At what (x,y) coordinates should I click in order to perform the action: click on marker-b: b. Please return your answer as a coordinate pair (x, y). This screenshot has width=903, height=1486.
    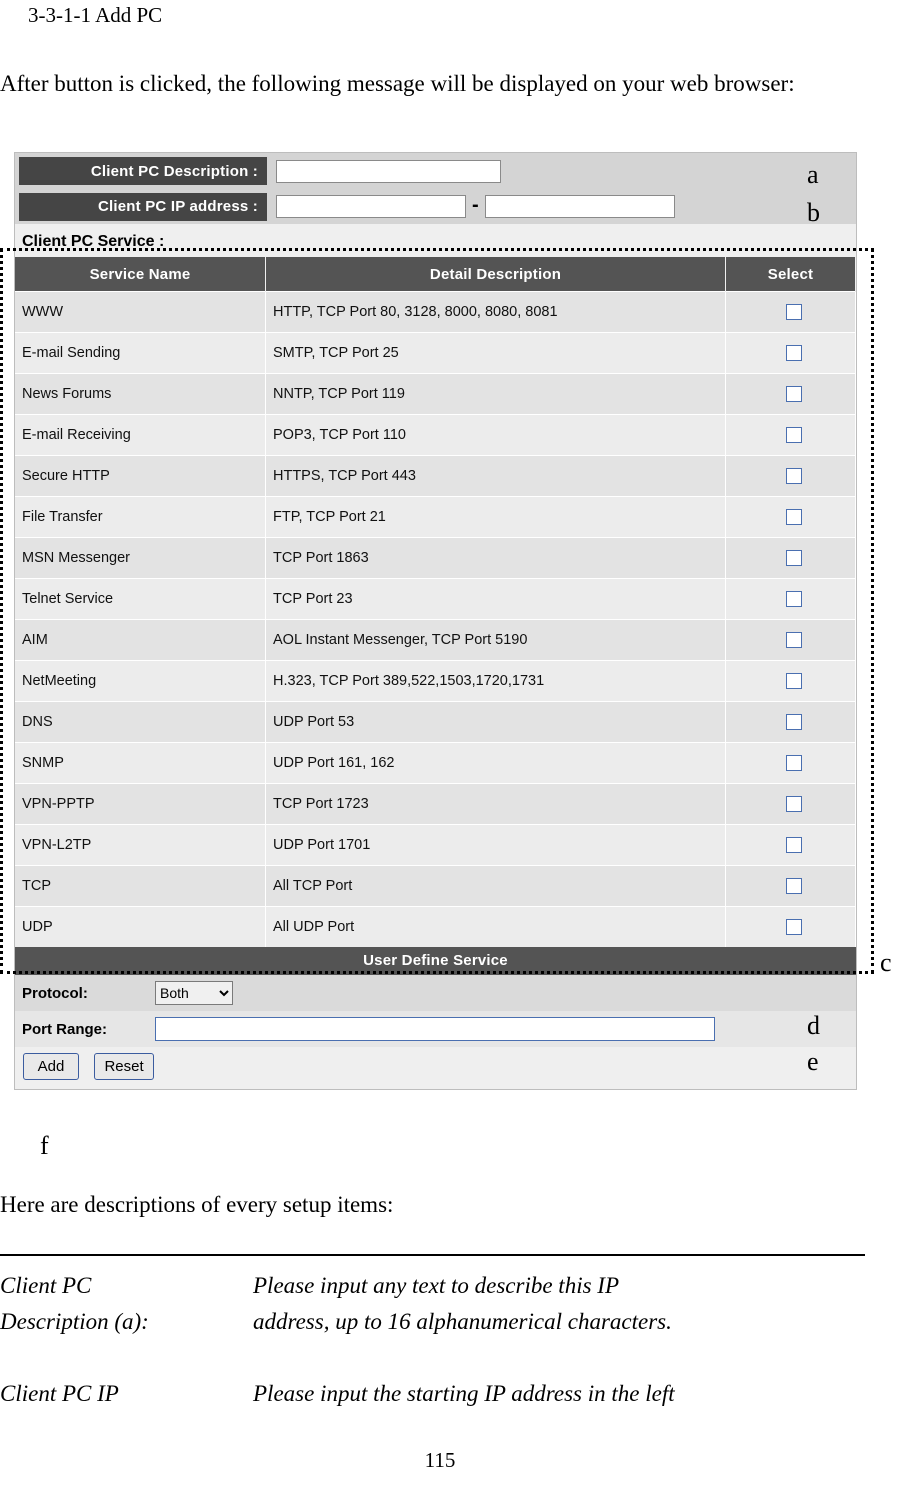
    Looking at the image, I should click on (813, 212).